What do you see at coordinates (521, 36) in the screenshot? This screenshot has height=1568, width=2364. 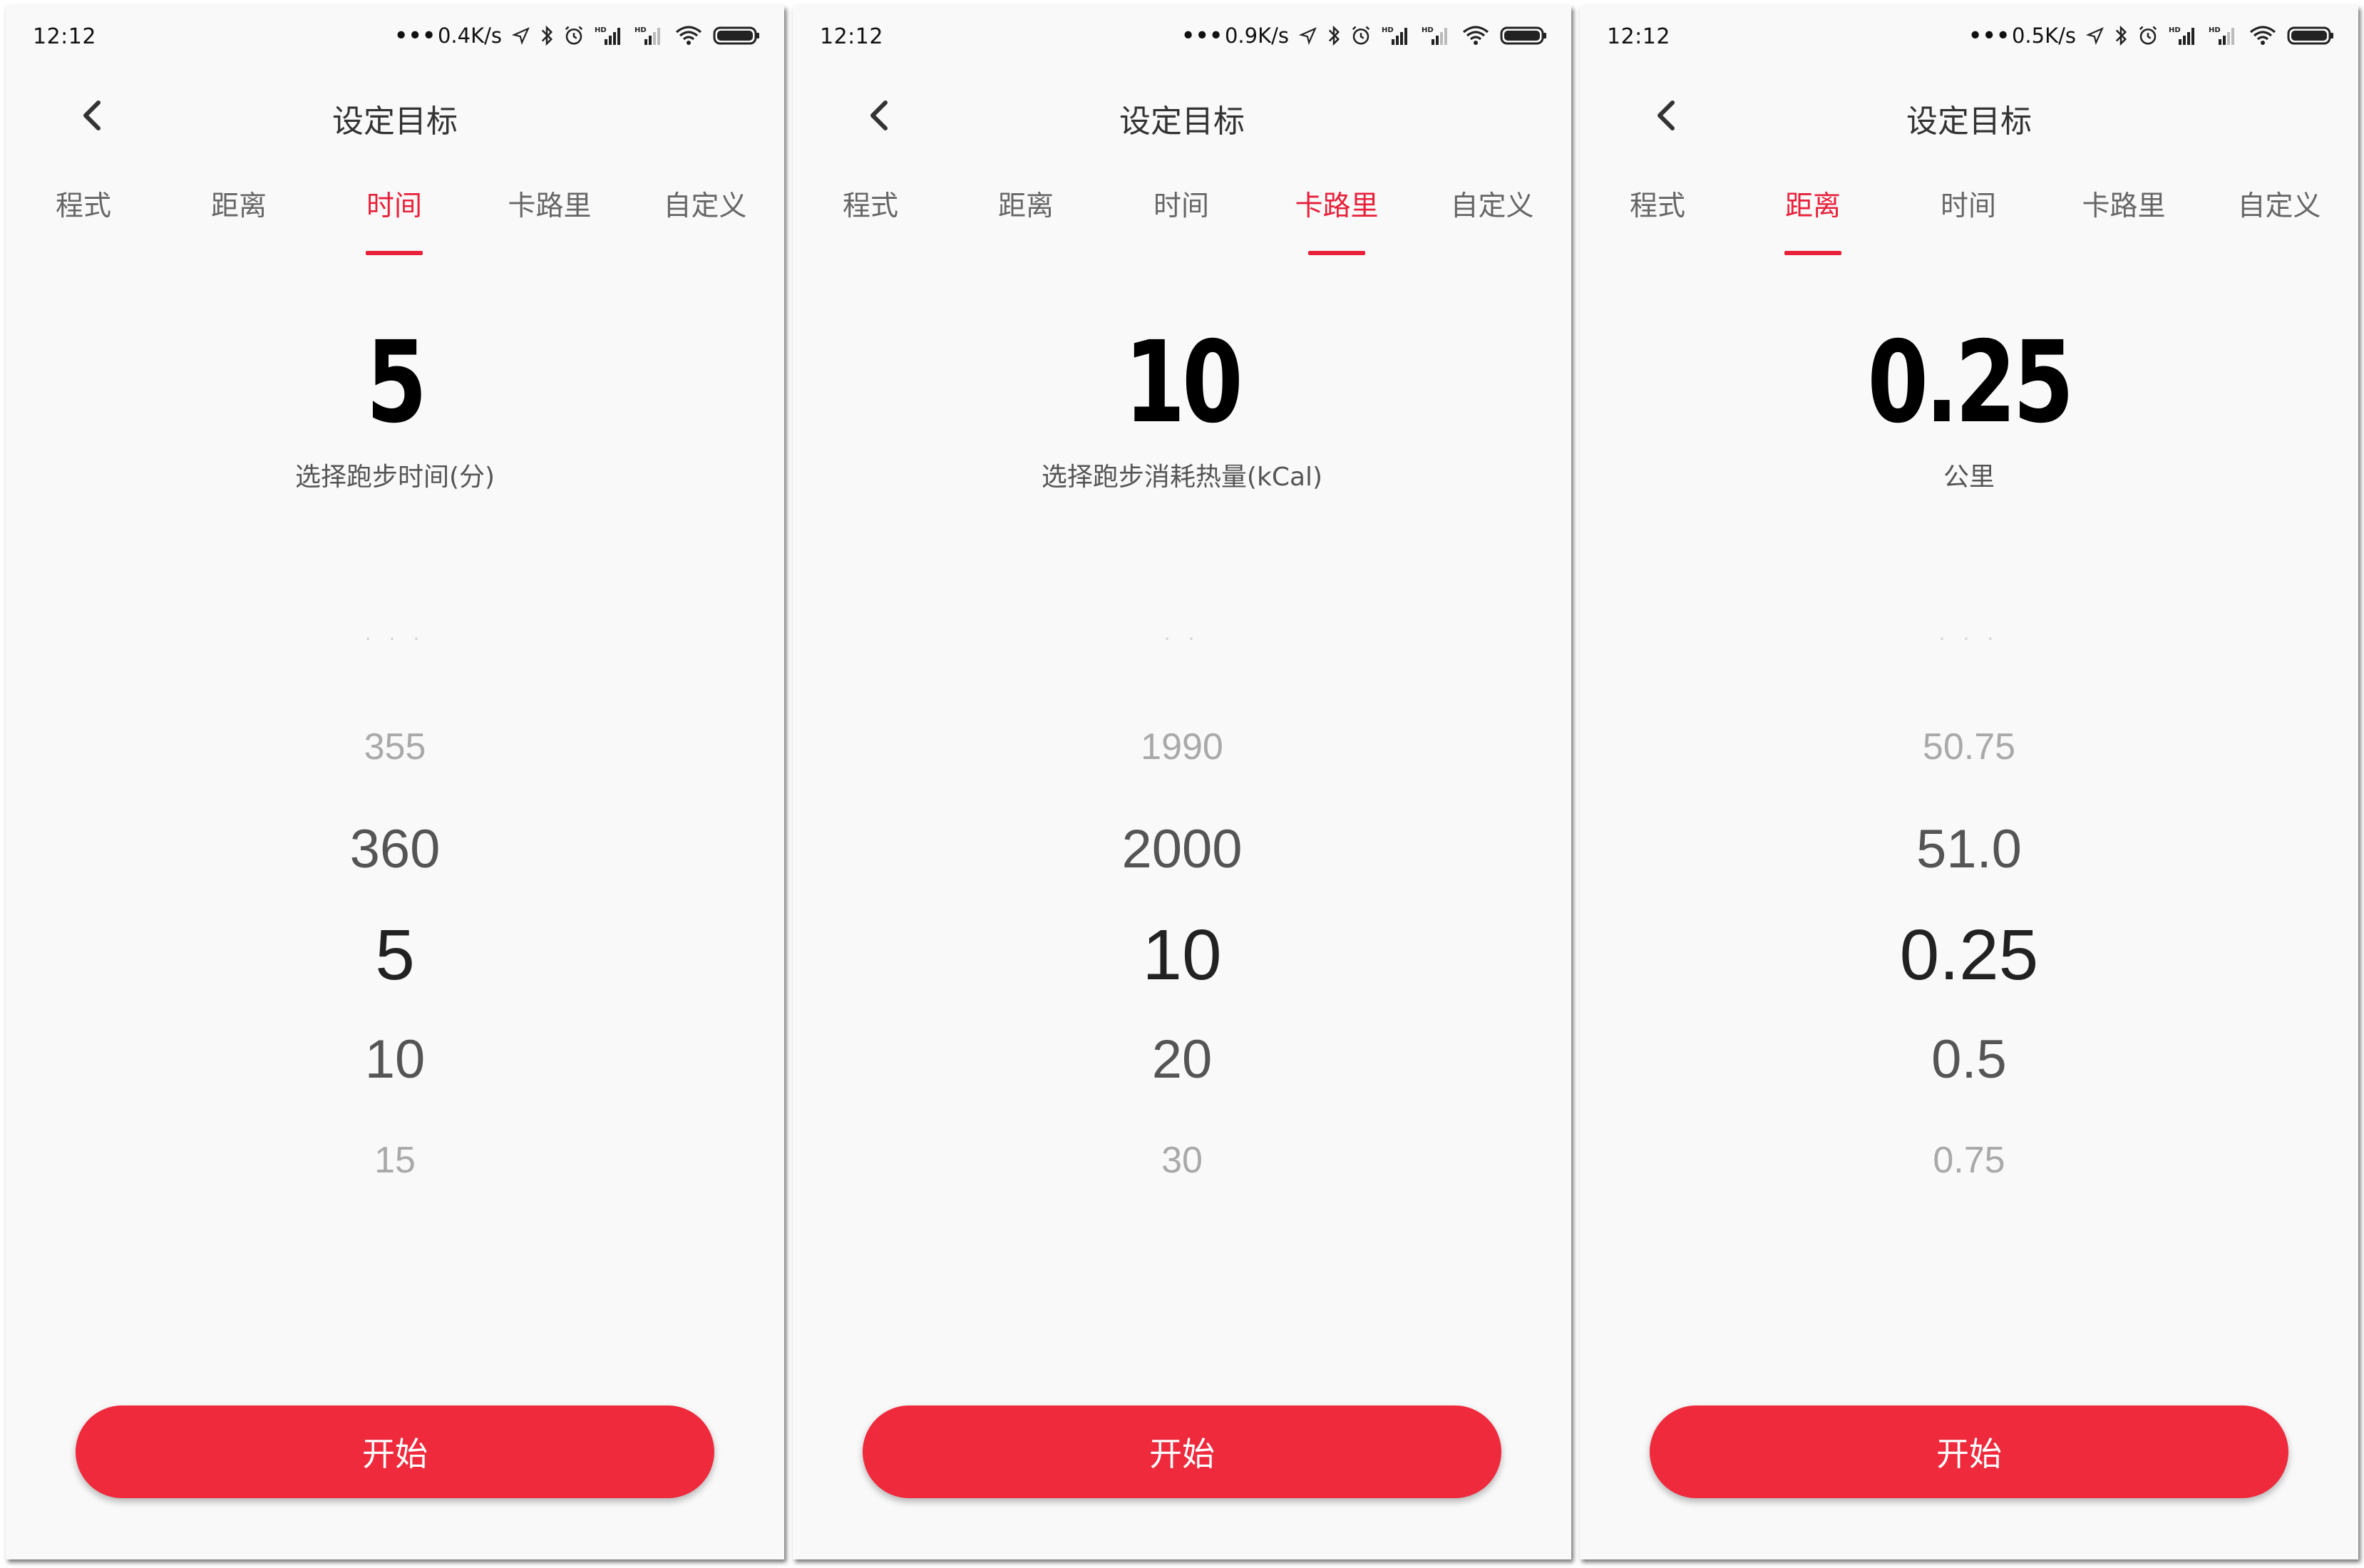 I see `location-arrow-icon` at bounding box center [521, 36].